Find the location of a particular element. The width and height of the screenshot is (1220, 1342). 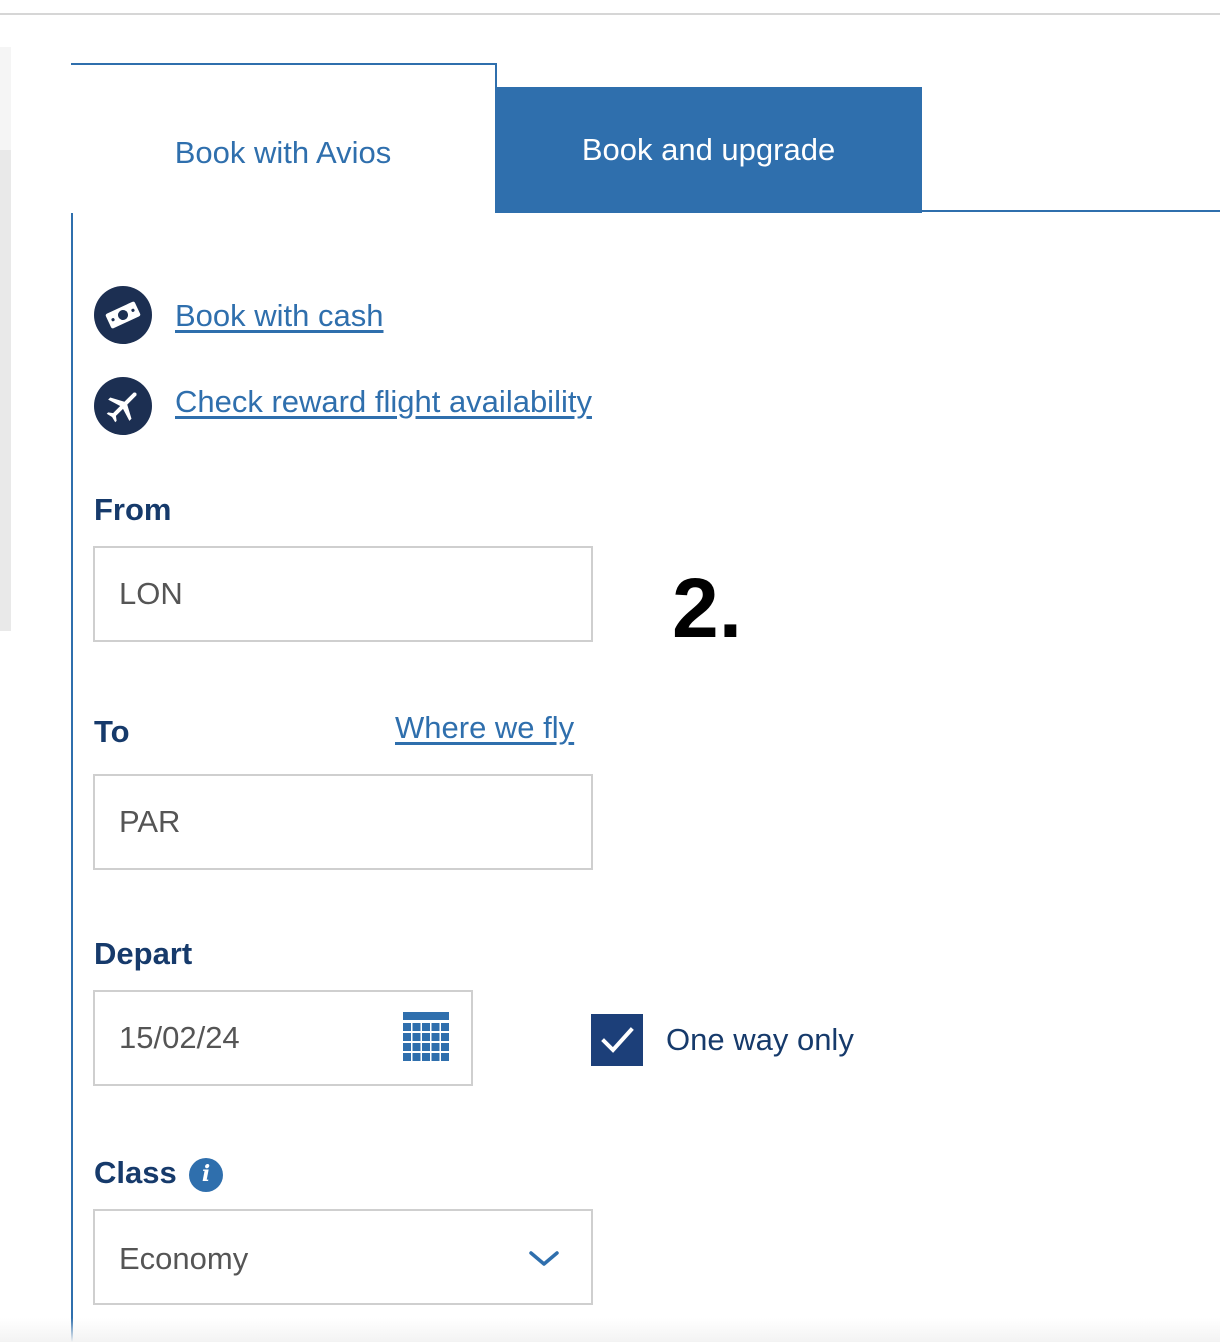

info-glyph: i is located at coordinates (206, 1174).